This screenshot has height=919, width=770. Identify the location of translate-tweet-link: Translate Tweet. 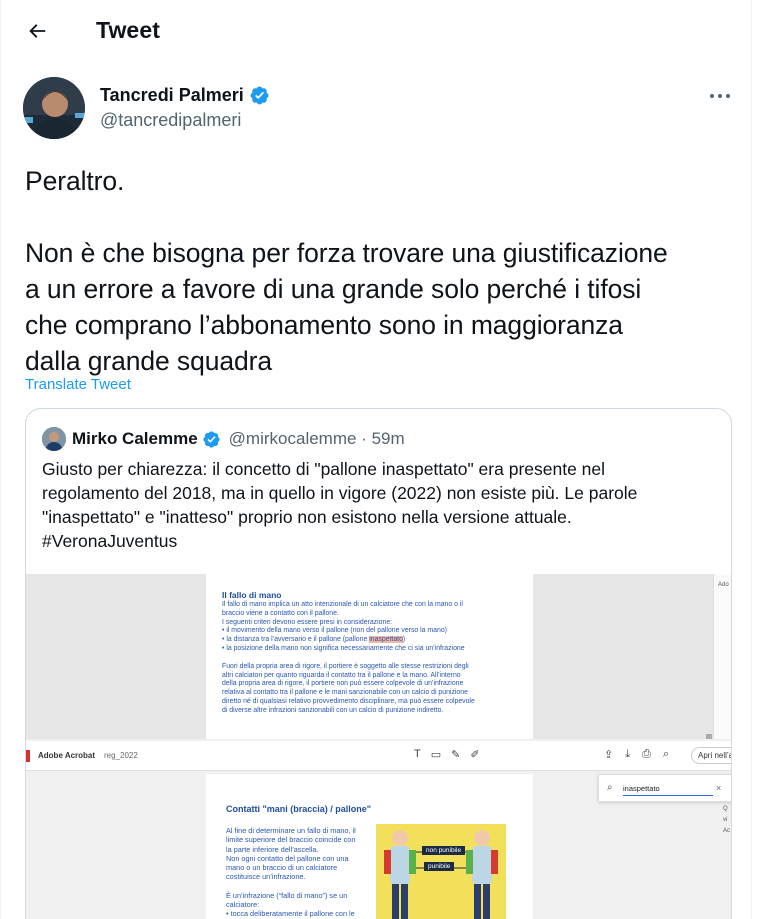
(78, 384).